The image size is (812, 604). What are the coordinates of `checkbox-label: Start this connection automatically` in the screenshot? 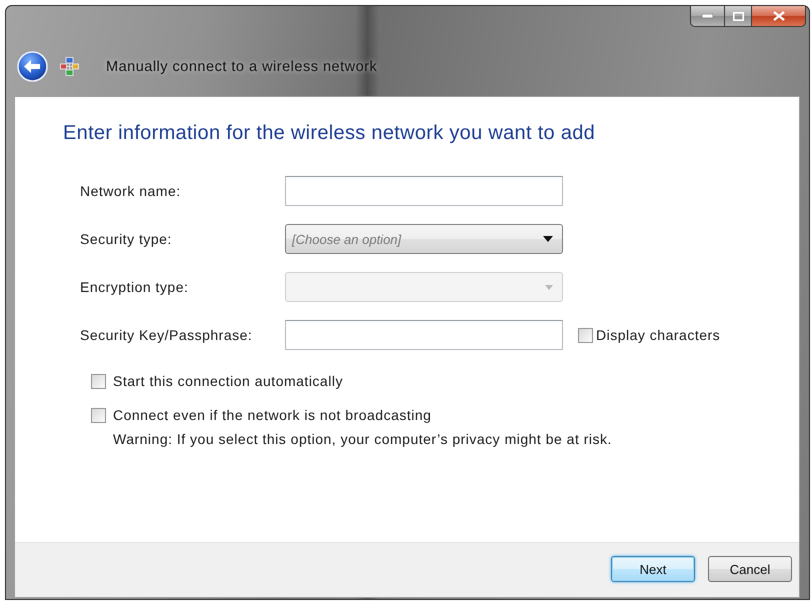 It's located at (228, 381).